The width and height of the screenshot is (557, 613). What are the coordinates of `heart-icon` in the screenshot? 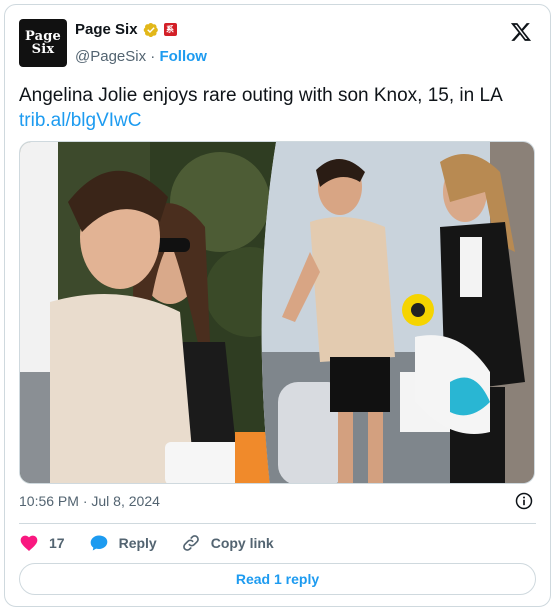 It's located at (29, 543).